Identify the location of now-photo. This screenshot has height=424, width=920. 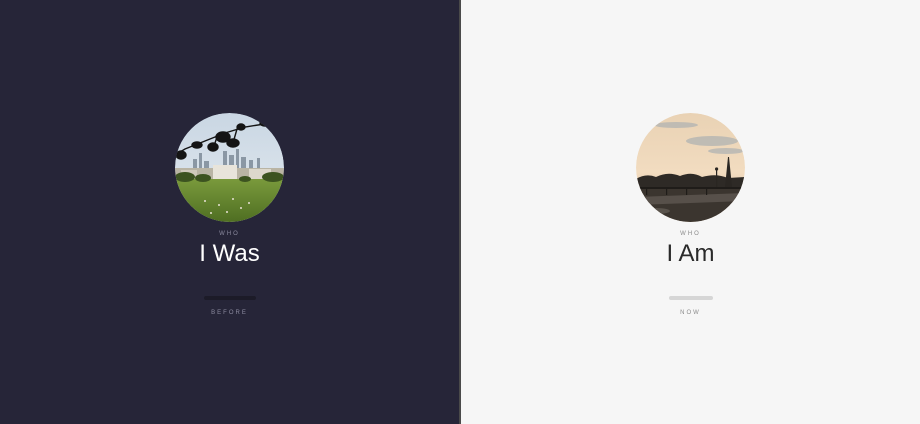
(690, 167).